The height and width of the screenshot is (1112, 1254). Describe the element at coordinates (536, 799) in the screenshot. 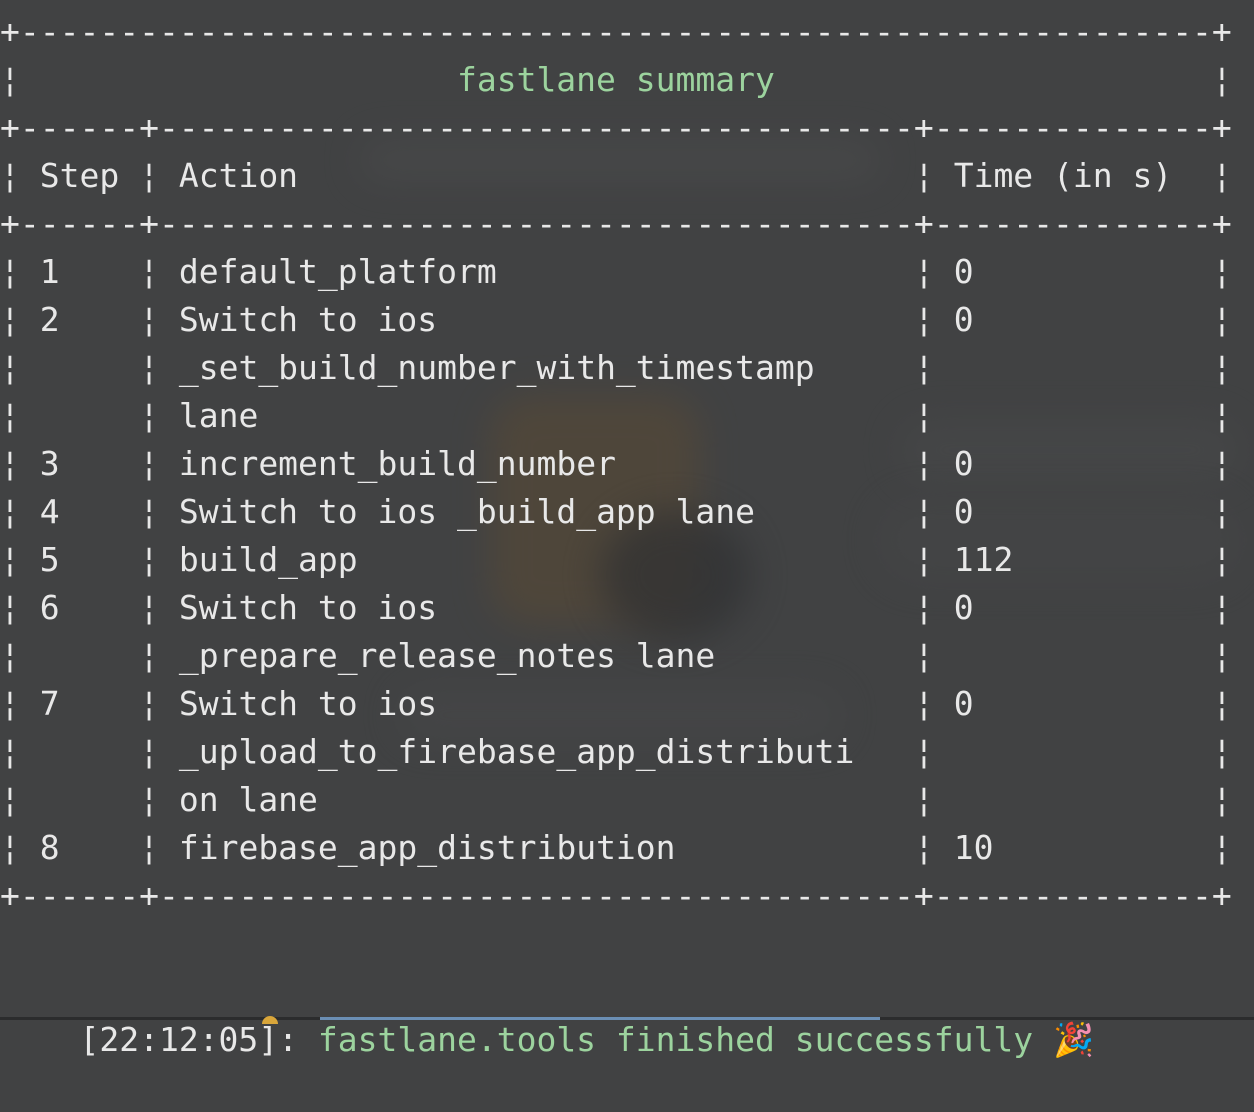

I see `action-cell: on lane` at that location.